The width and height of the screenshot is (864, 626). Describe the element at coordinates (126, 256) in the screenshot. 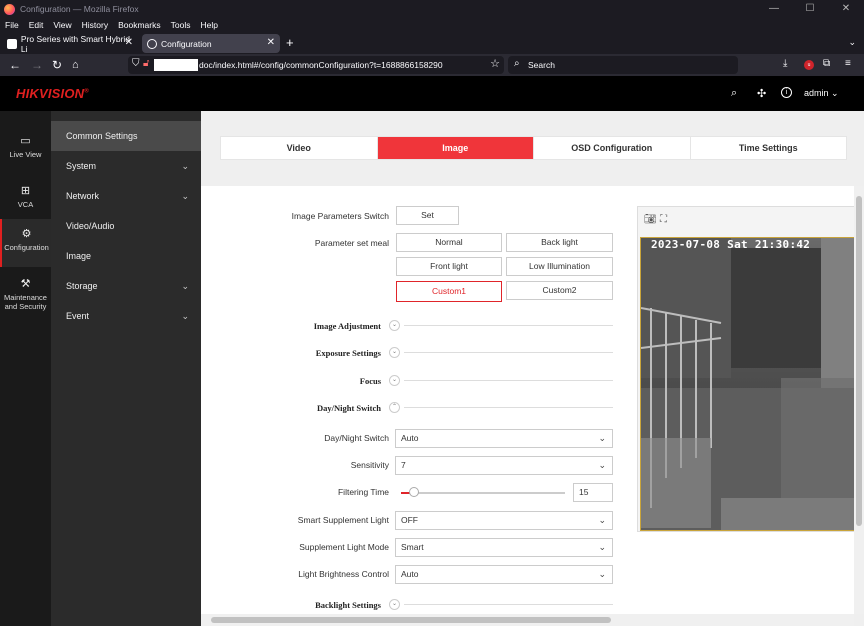

I see `submenu-image: Image` at that location.